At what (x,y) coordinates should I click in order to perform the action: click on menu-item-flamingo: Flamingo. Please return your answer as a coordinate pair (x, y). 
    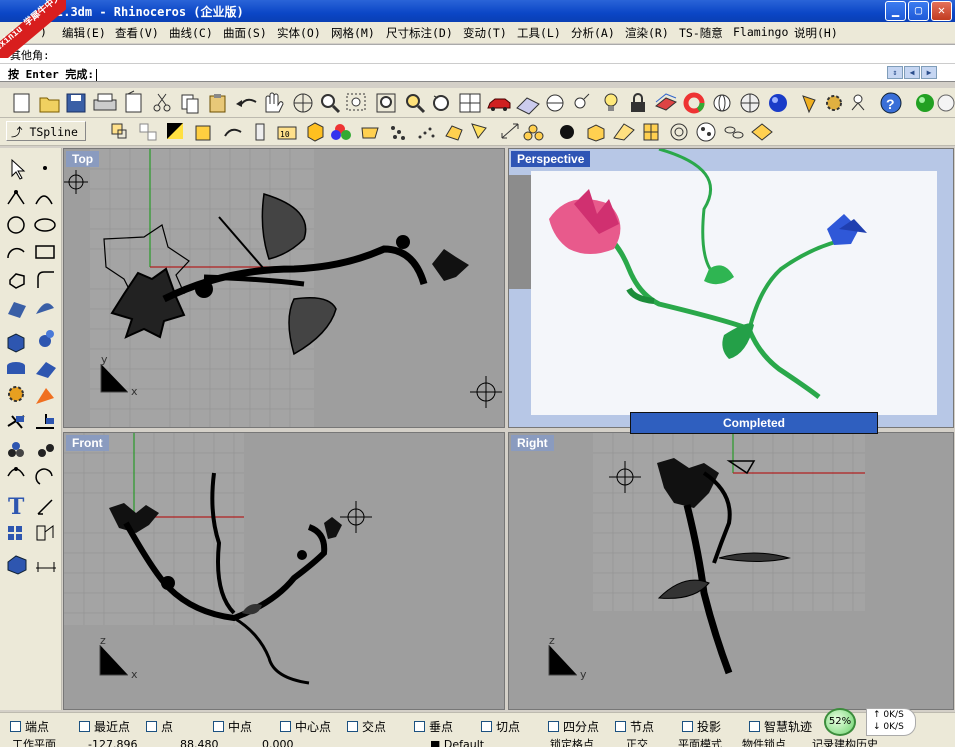
    Looking at the image, I should click on (760, 32).